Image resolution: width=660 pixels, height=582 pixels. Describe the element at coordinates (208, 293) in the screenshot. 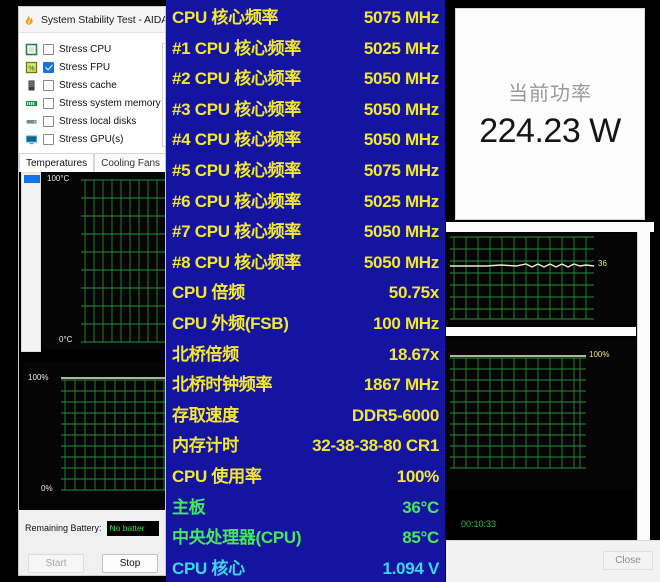

I see `osd-row-key: CPU 倍频` at that location.